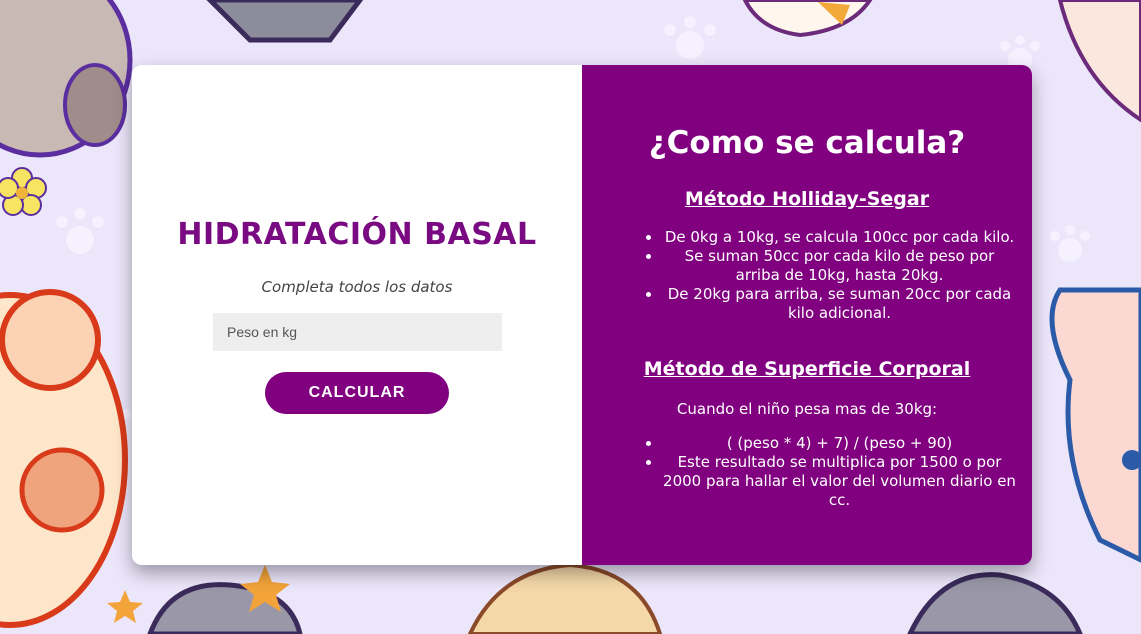  Describe the element at coordinates (357, 332) in the screenshot. I see `weight-input` at that location.